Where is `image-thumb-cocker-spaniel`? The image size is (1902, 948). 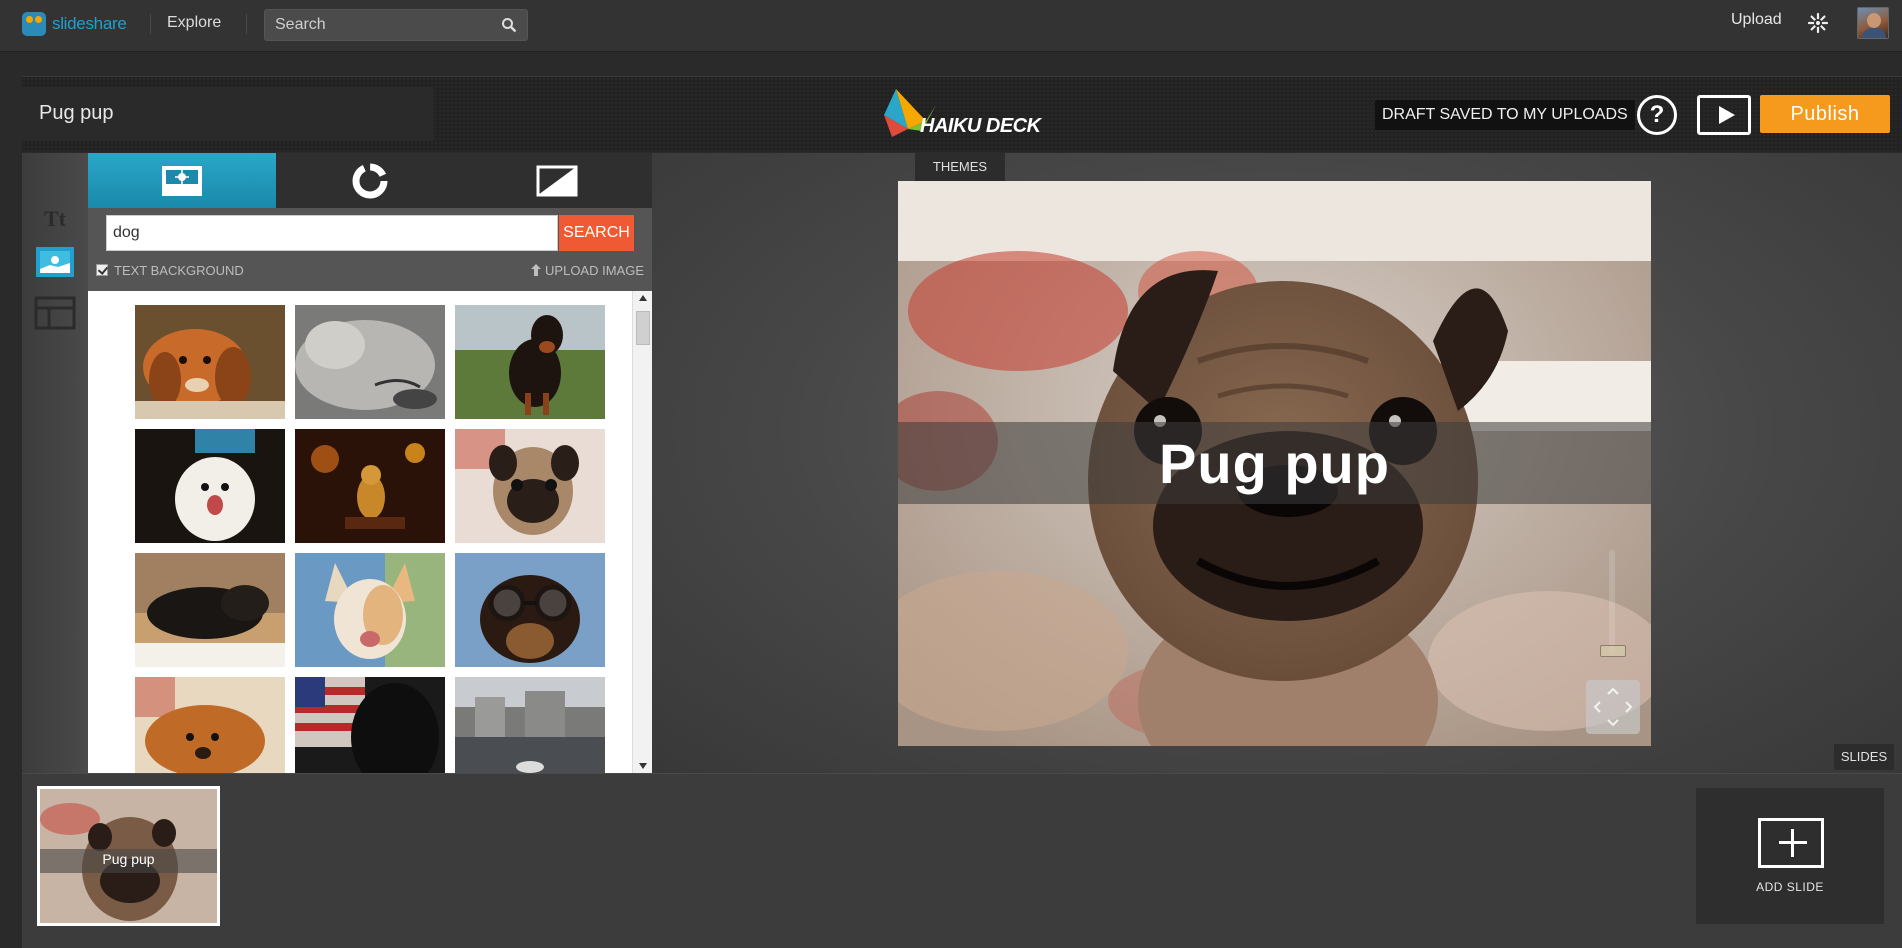 image-thumb-cocker-spaniel is located at coordinates (210, 362).